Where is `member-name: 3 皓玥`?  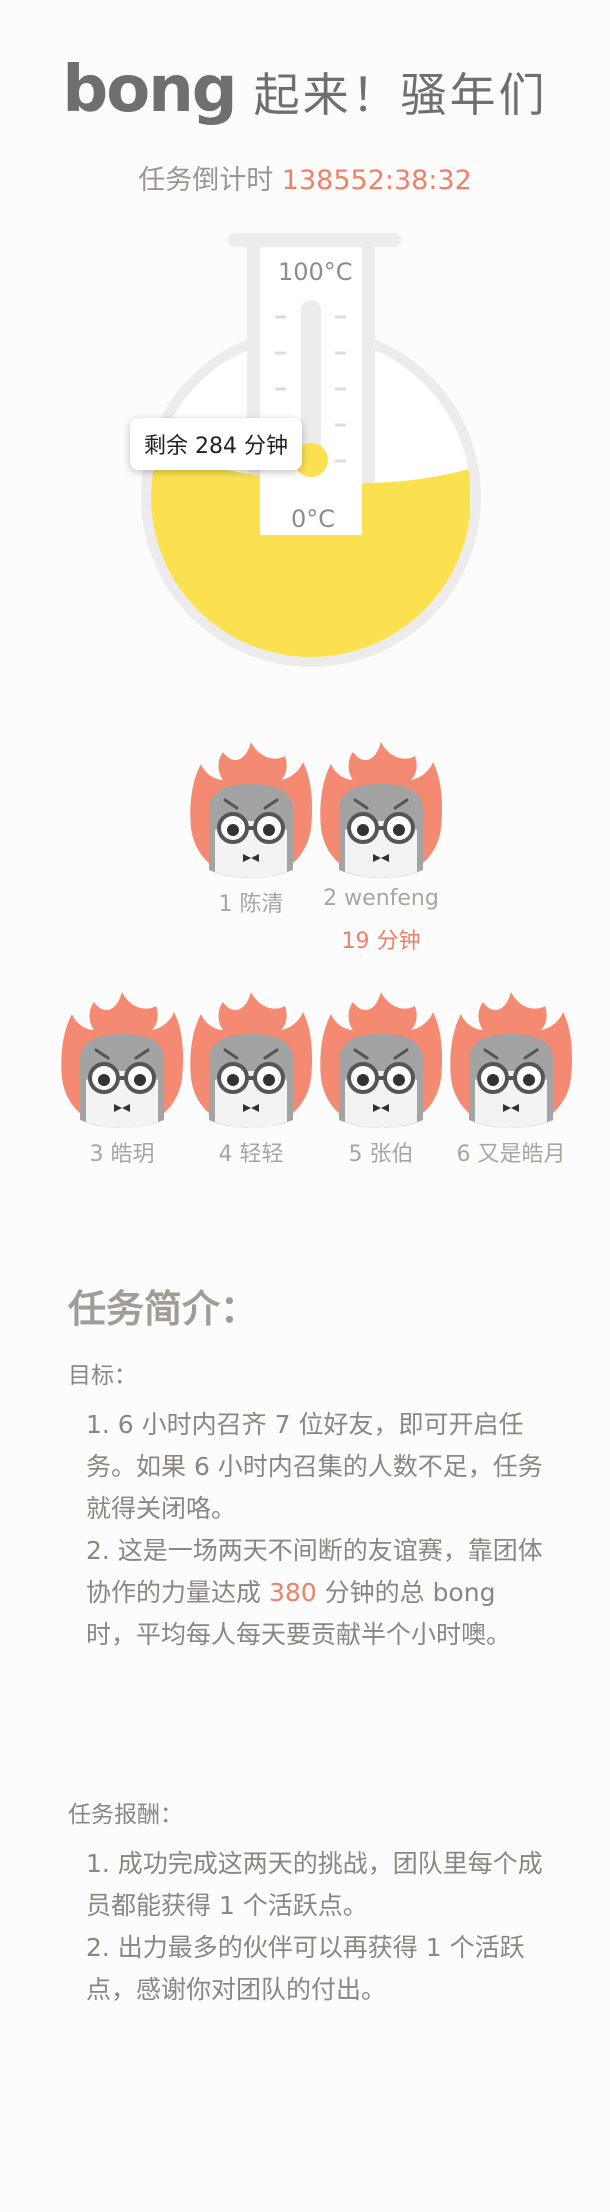
member-name: 3 皓玥 is located at coordinates (122, 1154).